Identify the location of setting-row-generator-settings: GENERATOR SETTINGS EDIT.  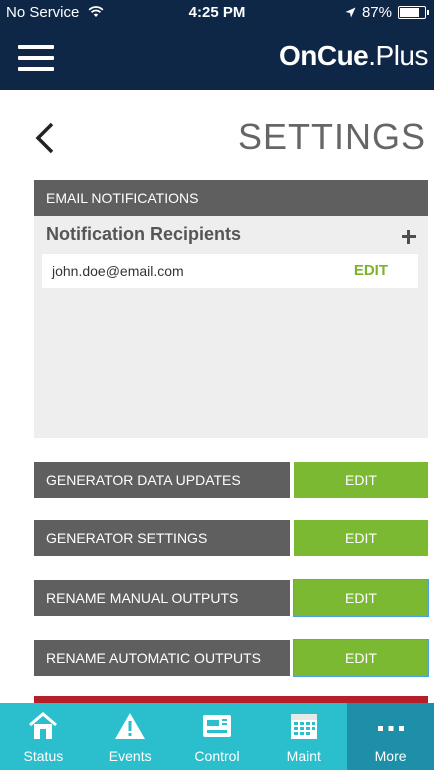
(231, 538).